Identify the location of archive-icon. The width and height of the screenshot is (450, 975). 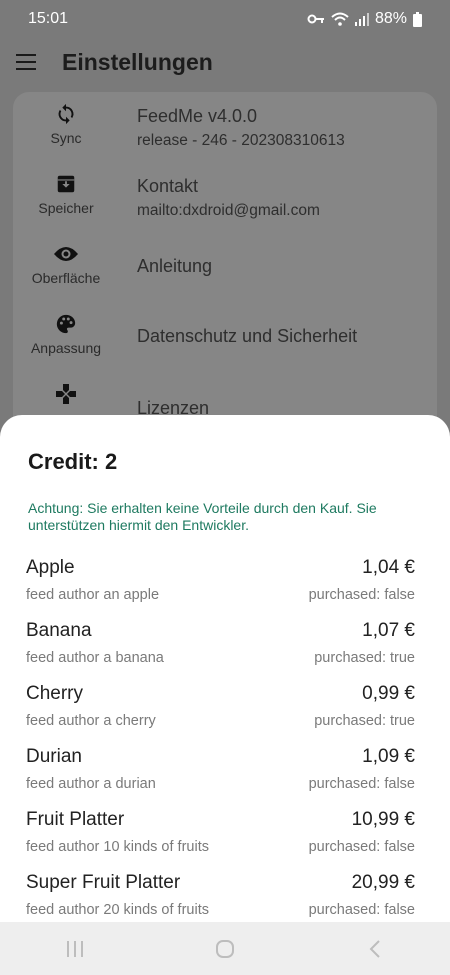
(66, 184).